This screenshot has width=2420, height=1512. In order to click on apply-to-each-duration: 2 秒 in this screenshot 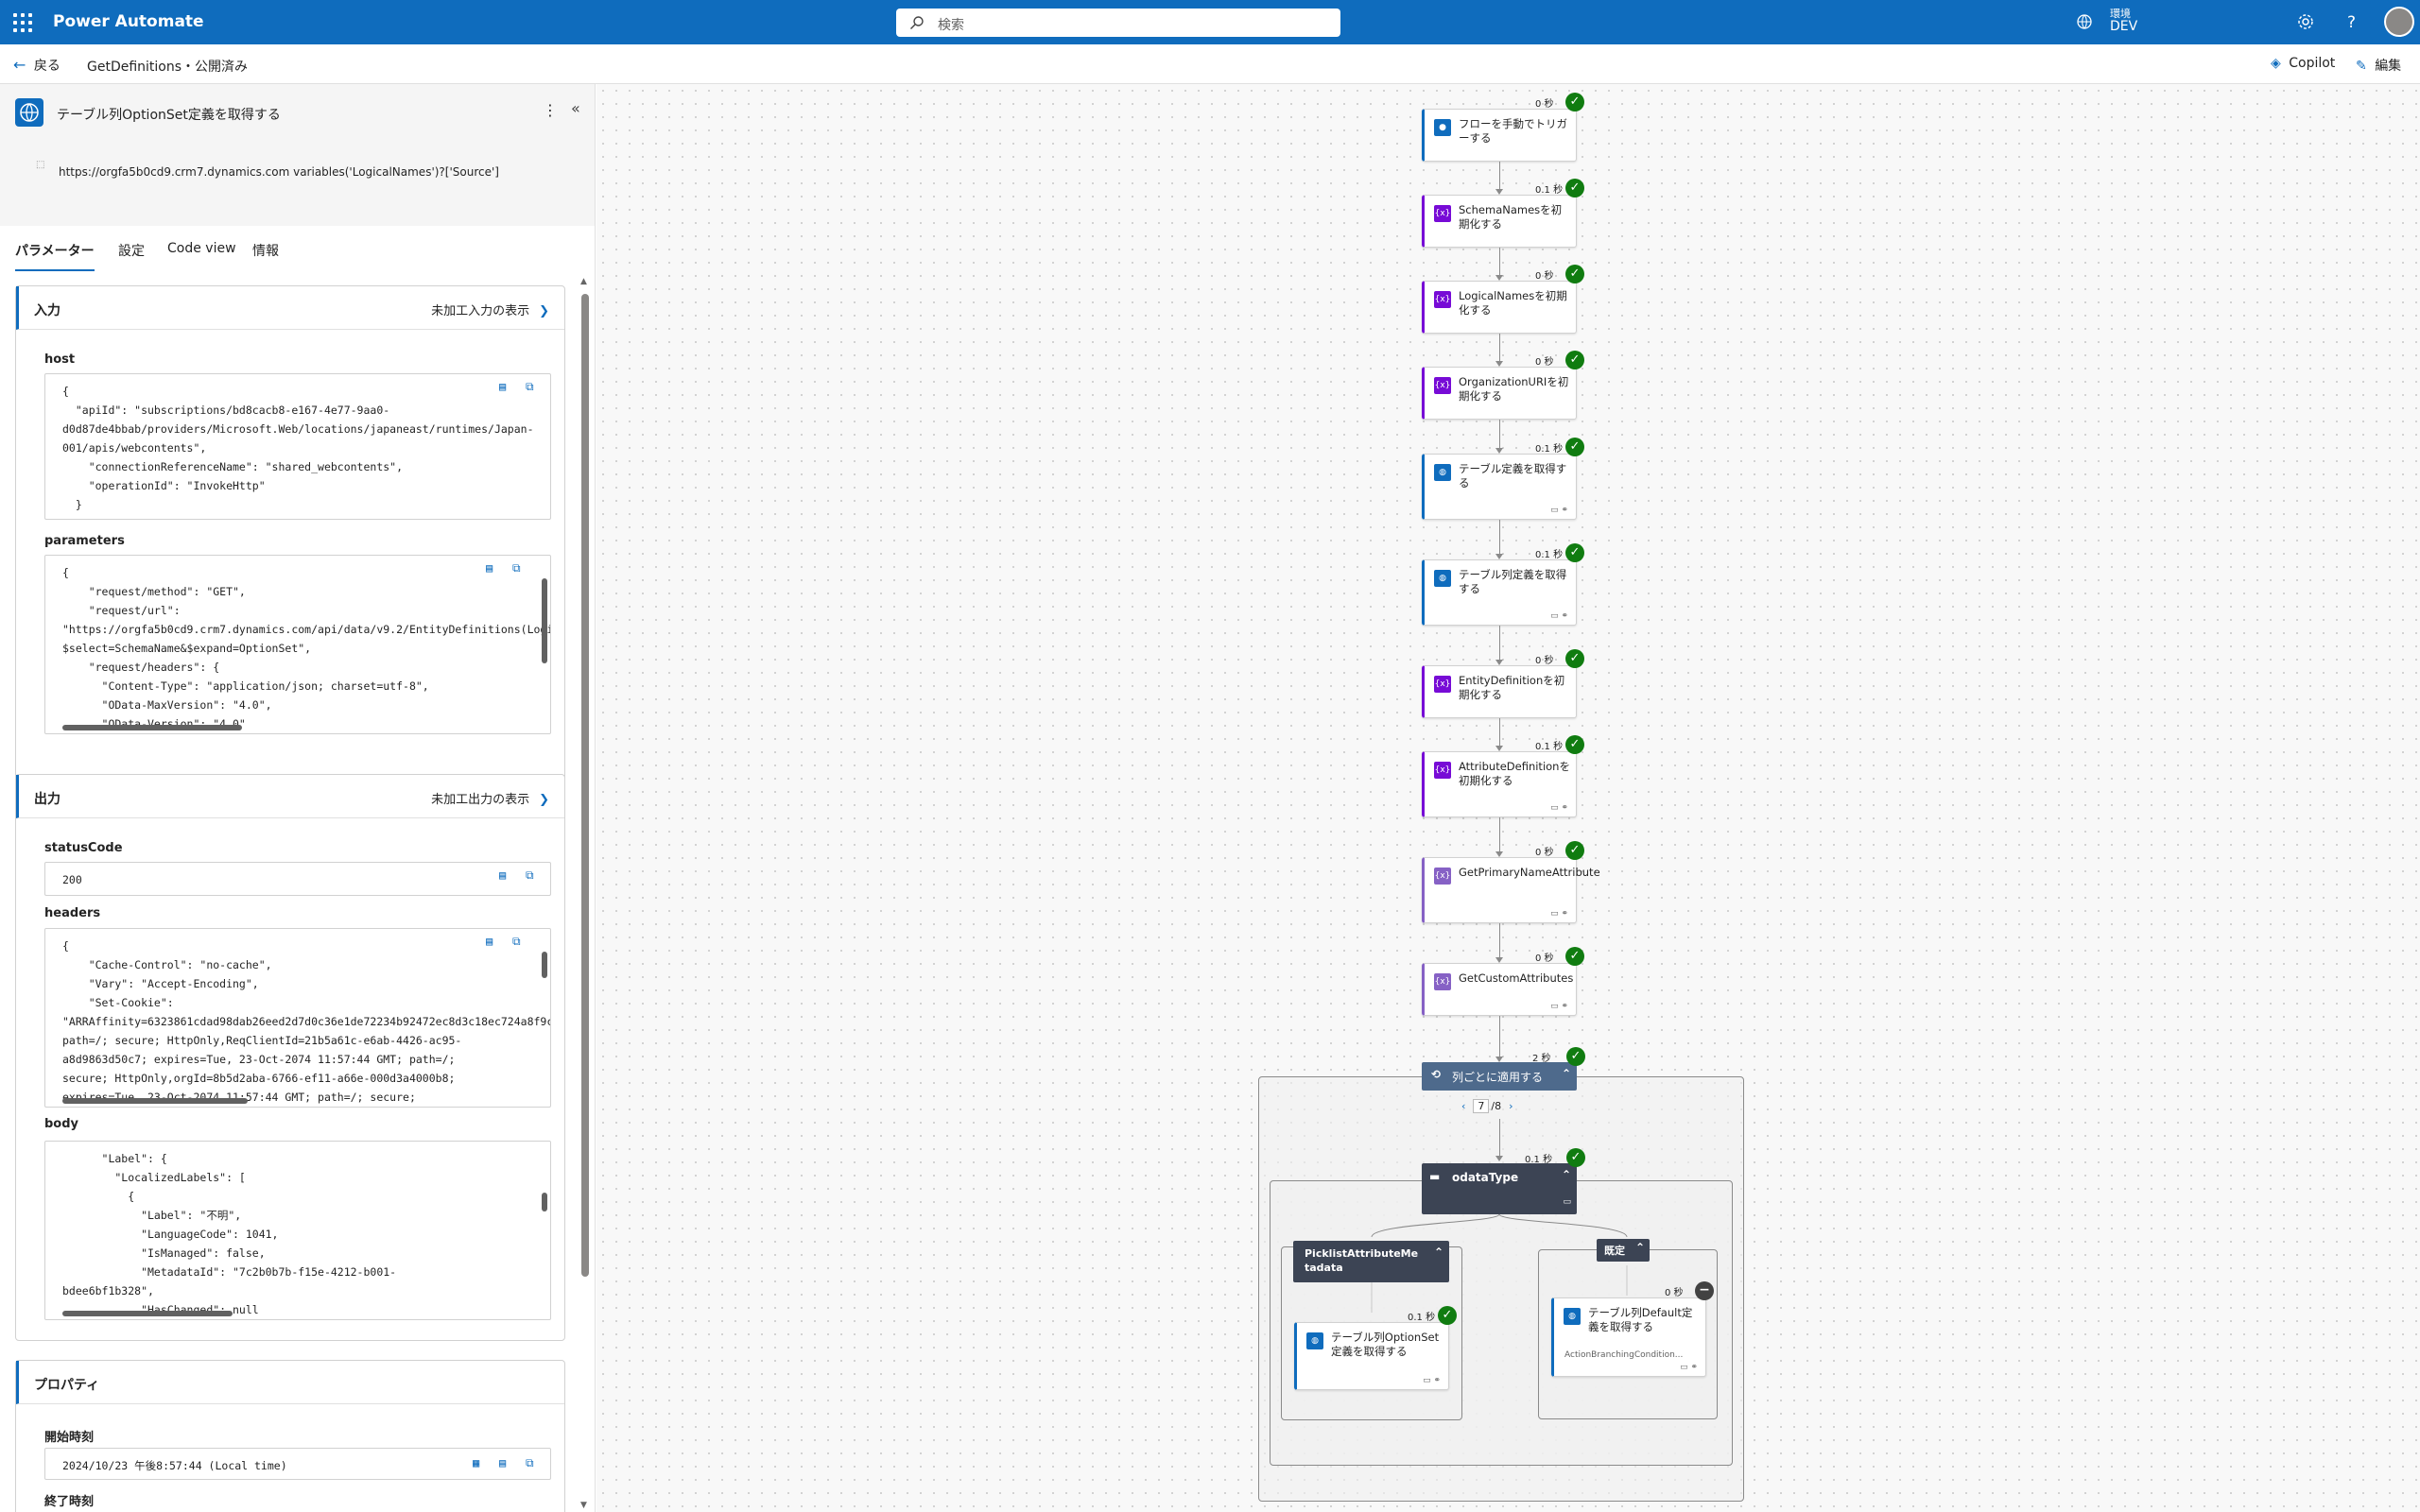, I will do `click(1541, 1059)`.